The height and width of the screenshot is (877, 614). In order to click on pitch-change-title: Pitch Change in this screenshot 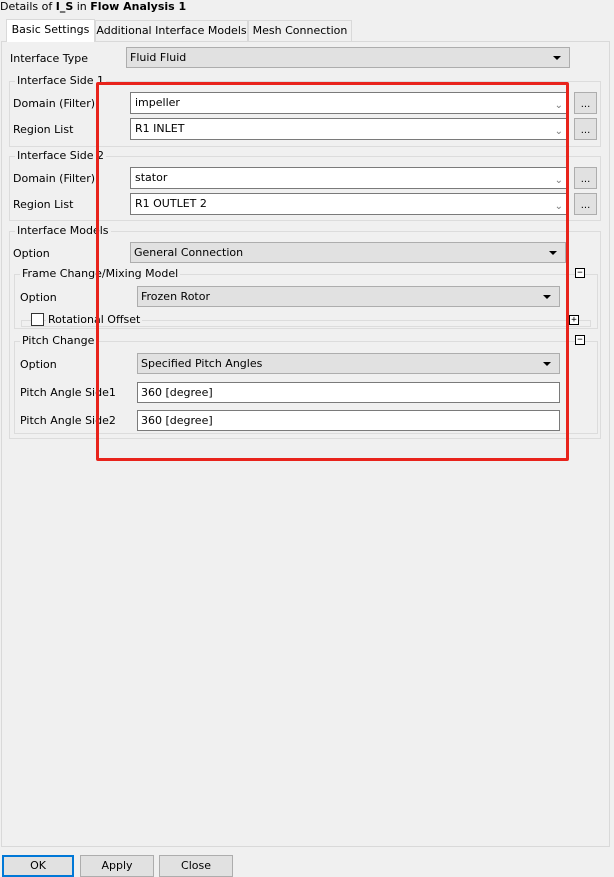, I will do `click(58, 340)`.